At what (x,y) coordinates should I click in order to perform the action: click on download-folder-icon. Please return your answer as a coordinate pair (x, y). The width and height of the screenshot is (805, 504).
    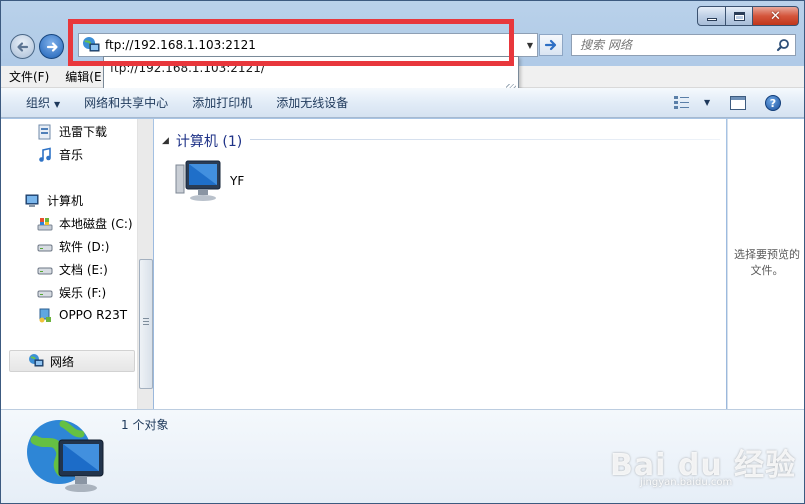
    Looking at the image, I should click on (44, 131).